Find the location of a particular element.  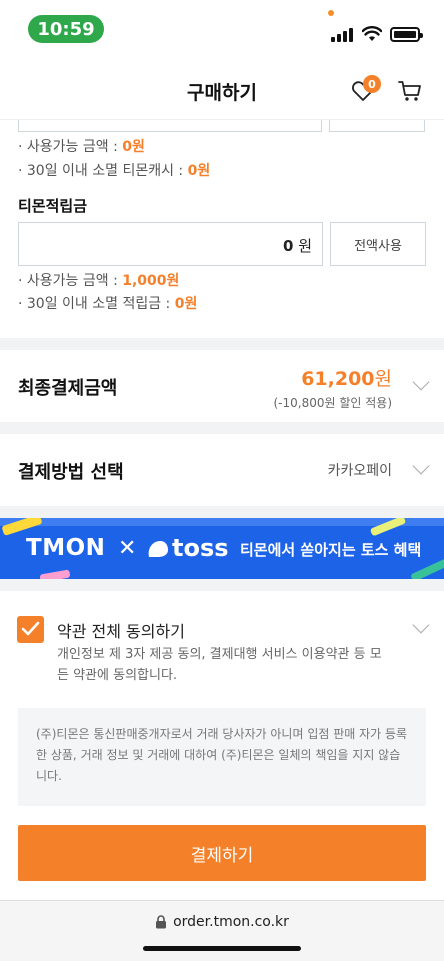

tmon-points-input-unit: 원 is located at coordinates (305, 246).